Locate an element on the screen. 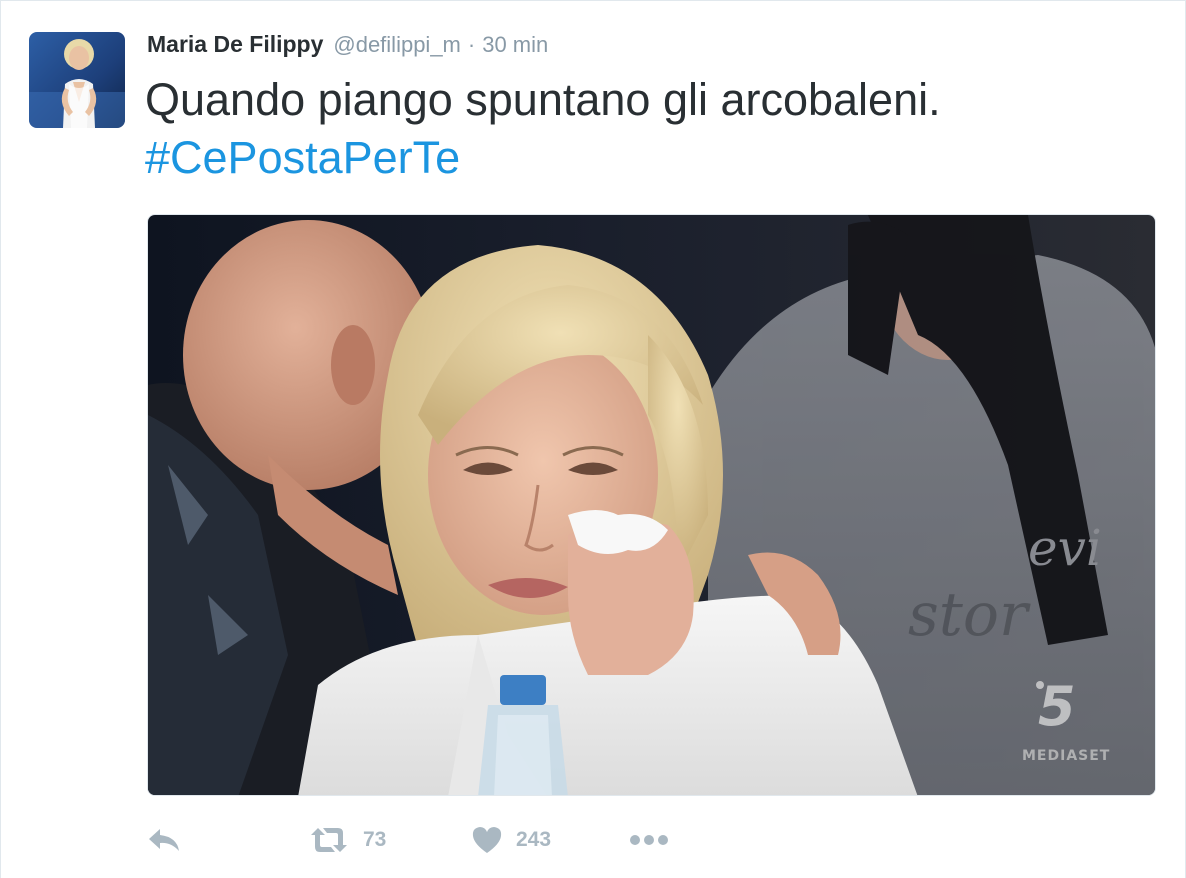 The image size is (1186, 878). tweet-actions: 73 243 is located at coordinates (497, 840).